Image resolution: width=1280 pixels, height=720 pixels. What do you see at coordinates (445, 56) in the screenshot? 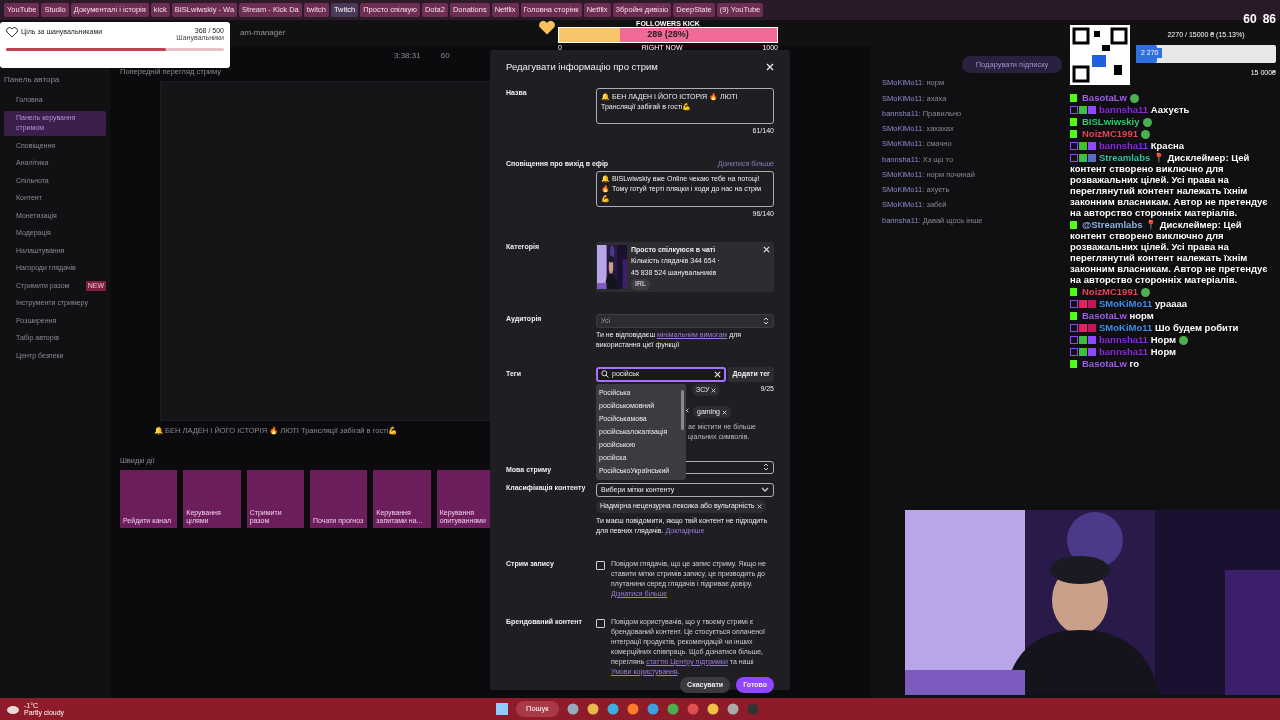
I see `stat-value: 60` at bounding box center [445, 56].